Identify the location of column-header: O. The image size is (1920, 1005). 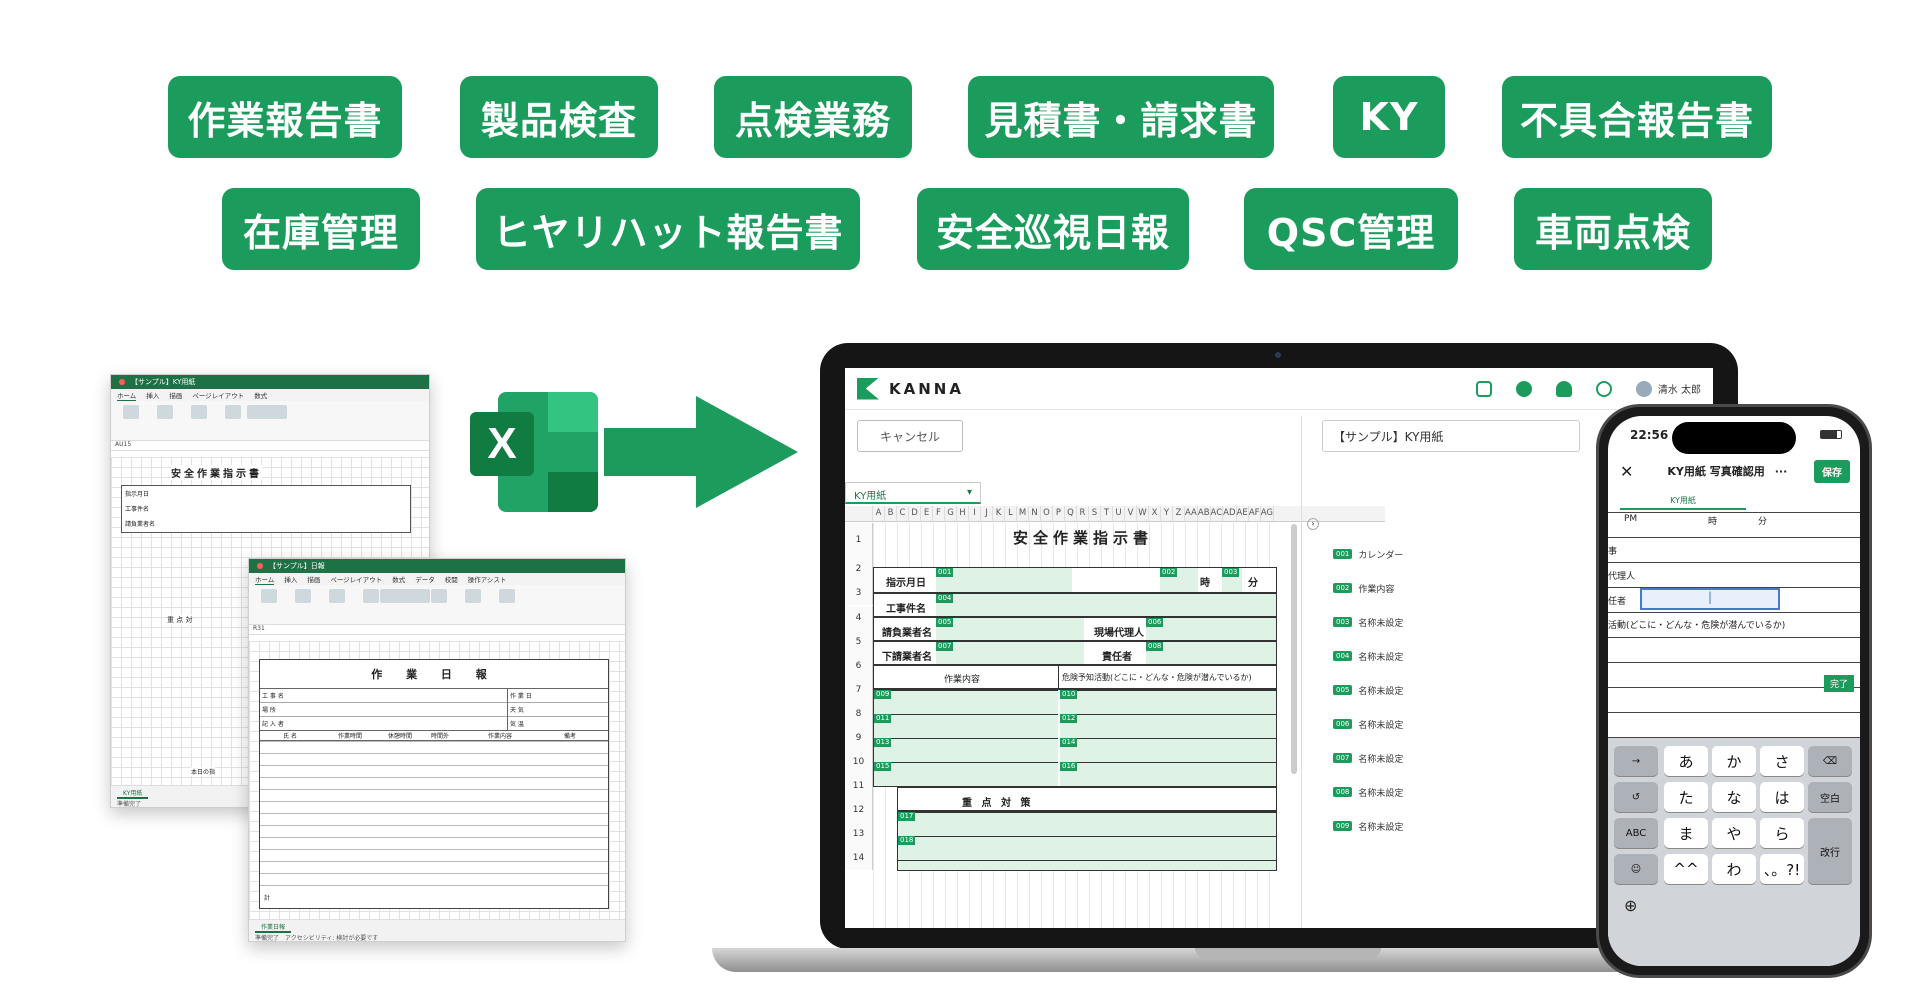
(1047, 513).